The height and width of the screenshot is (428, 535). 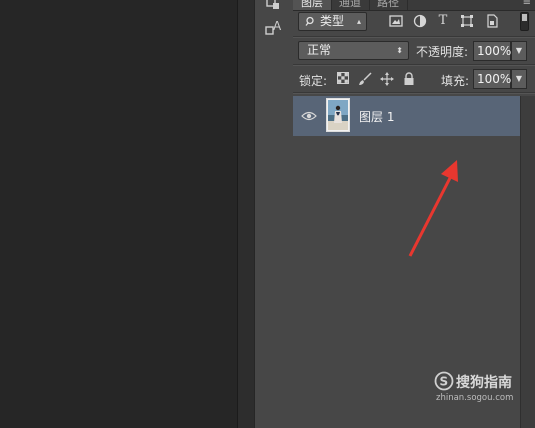 I want to click on layer-row: 图层 1, so click(x=406, y=116).